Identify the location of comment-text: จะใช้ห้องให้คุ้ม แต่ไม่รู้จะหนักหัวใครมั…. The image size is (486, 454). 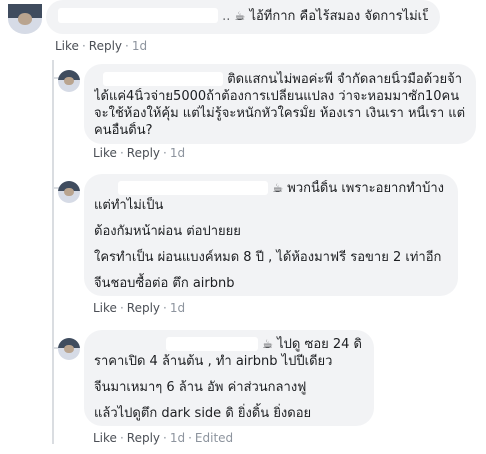
(280, 113).